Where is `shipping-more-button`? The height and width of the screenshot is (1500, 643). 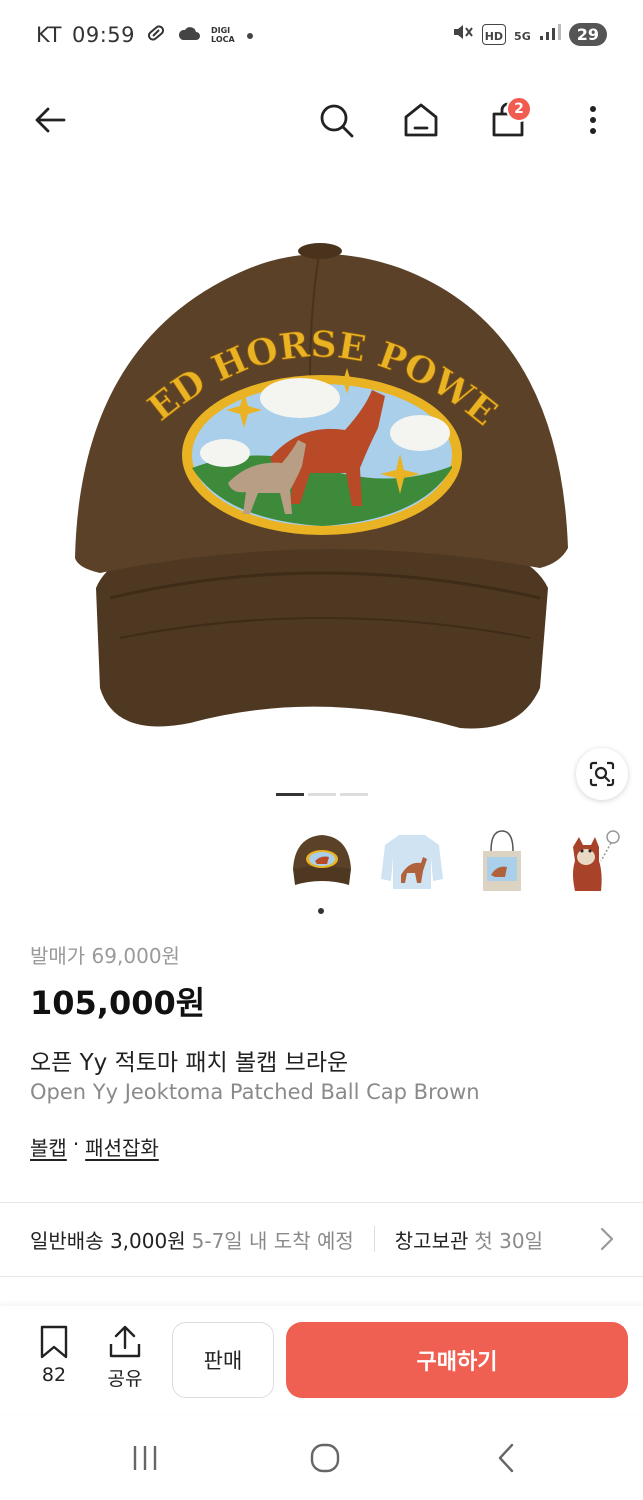 shipping-more-button is located at coordinates (607, 1241).